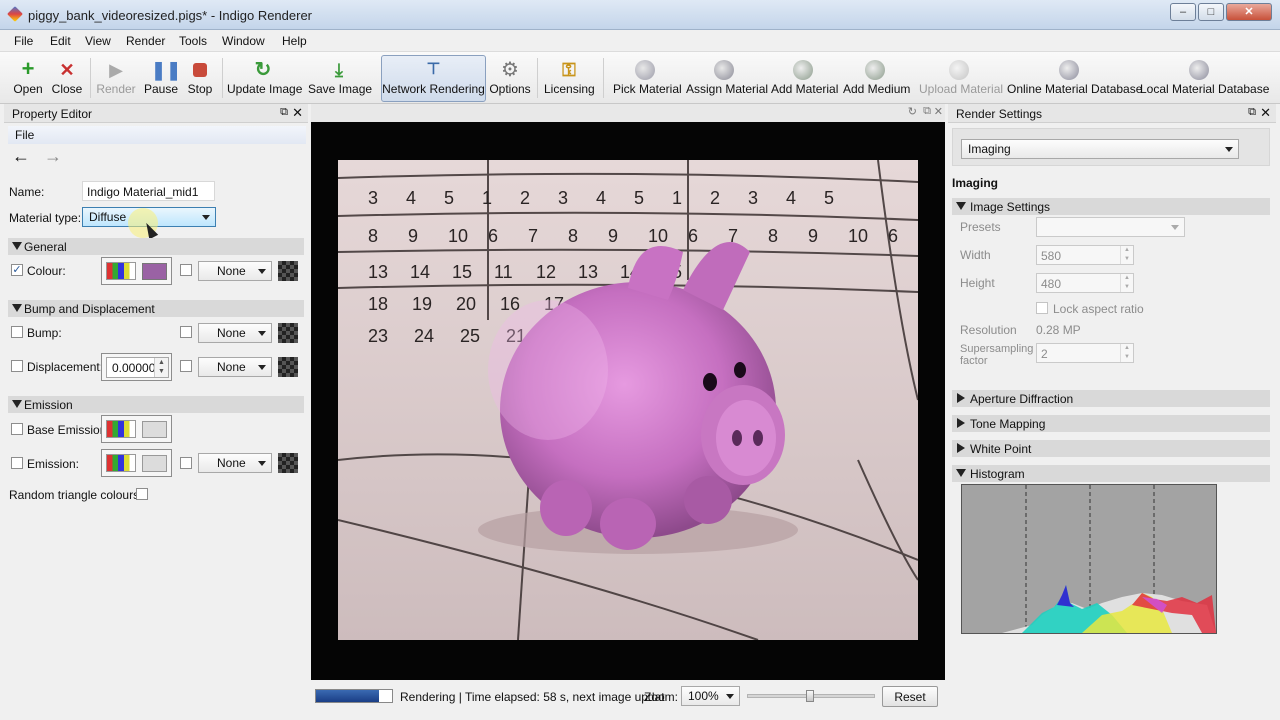 The height and width of the screenshot is (720, 1280). I want to click on section-tone-mapping: Tone Mapping, so click(1111, 423).